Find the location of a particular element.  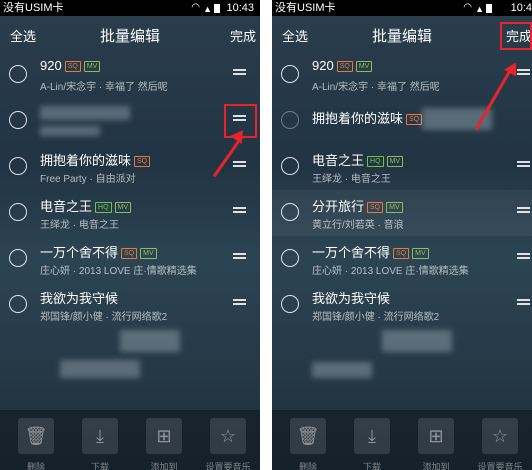

song-subtitle: Free Party · 自由派对 is located at coordinates (88, 179).